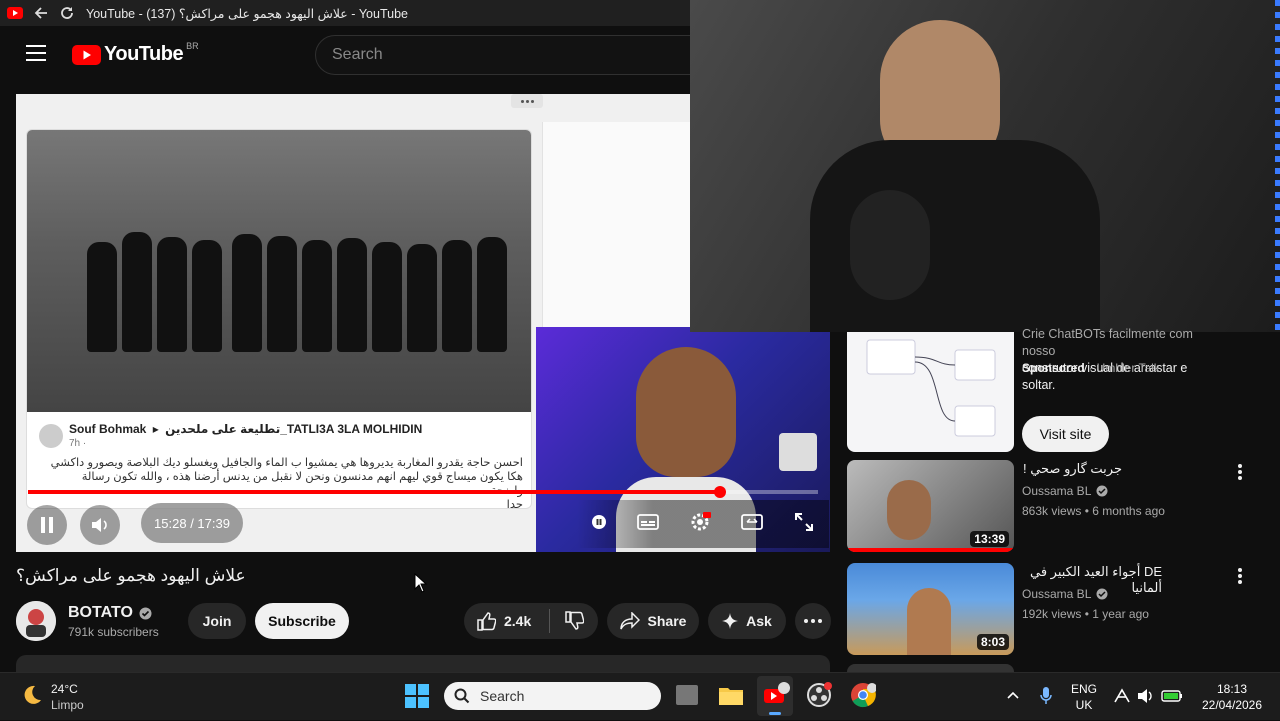 Image resolution: width=1280 pixels, height=721 pixels. I want to click on volume-button, so click(100, 525).